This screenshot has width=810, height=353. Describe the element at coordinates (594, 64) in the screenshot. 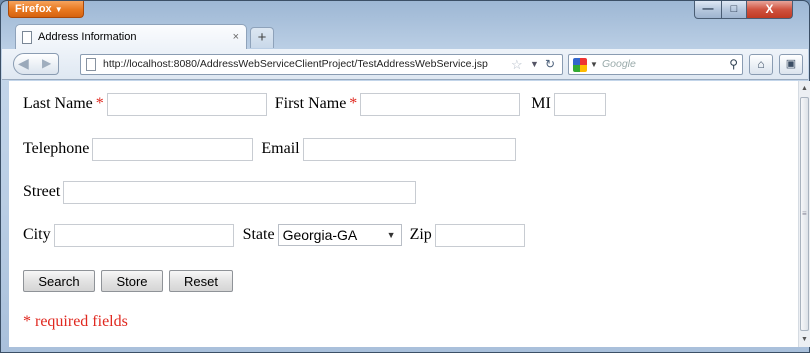

I see `search-engine-dropdown-icon: ▼` at that location.